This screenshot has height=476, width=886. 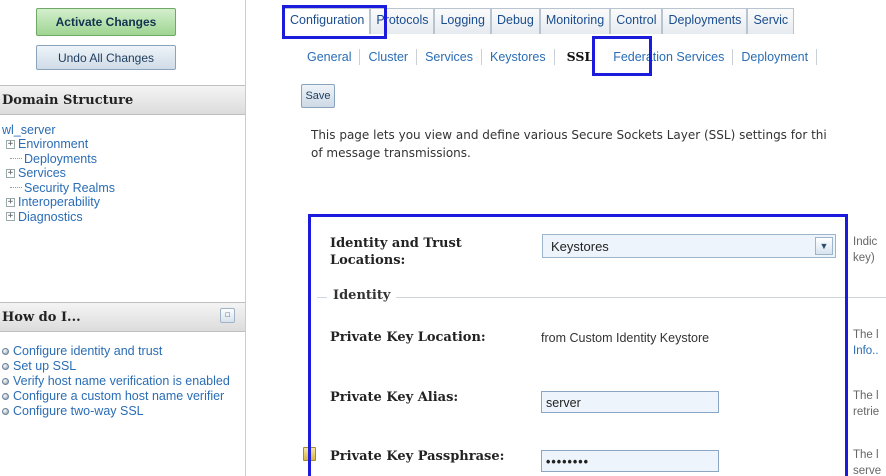 I want to click on tree-item-interoperability: + Interoperability, so click(x=122, y=202).